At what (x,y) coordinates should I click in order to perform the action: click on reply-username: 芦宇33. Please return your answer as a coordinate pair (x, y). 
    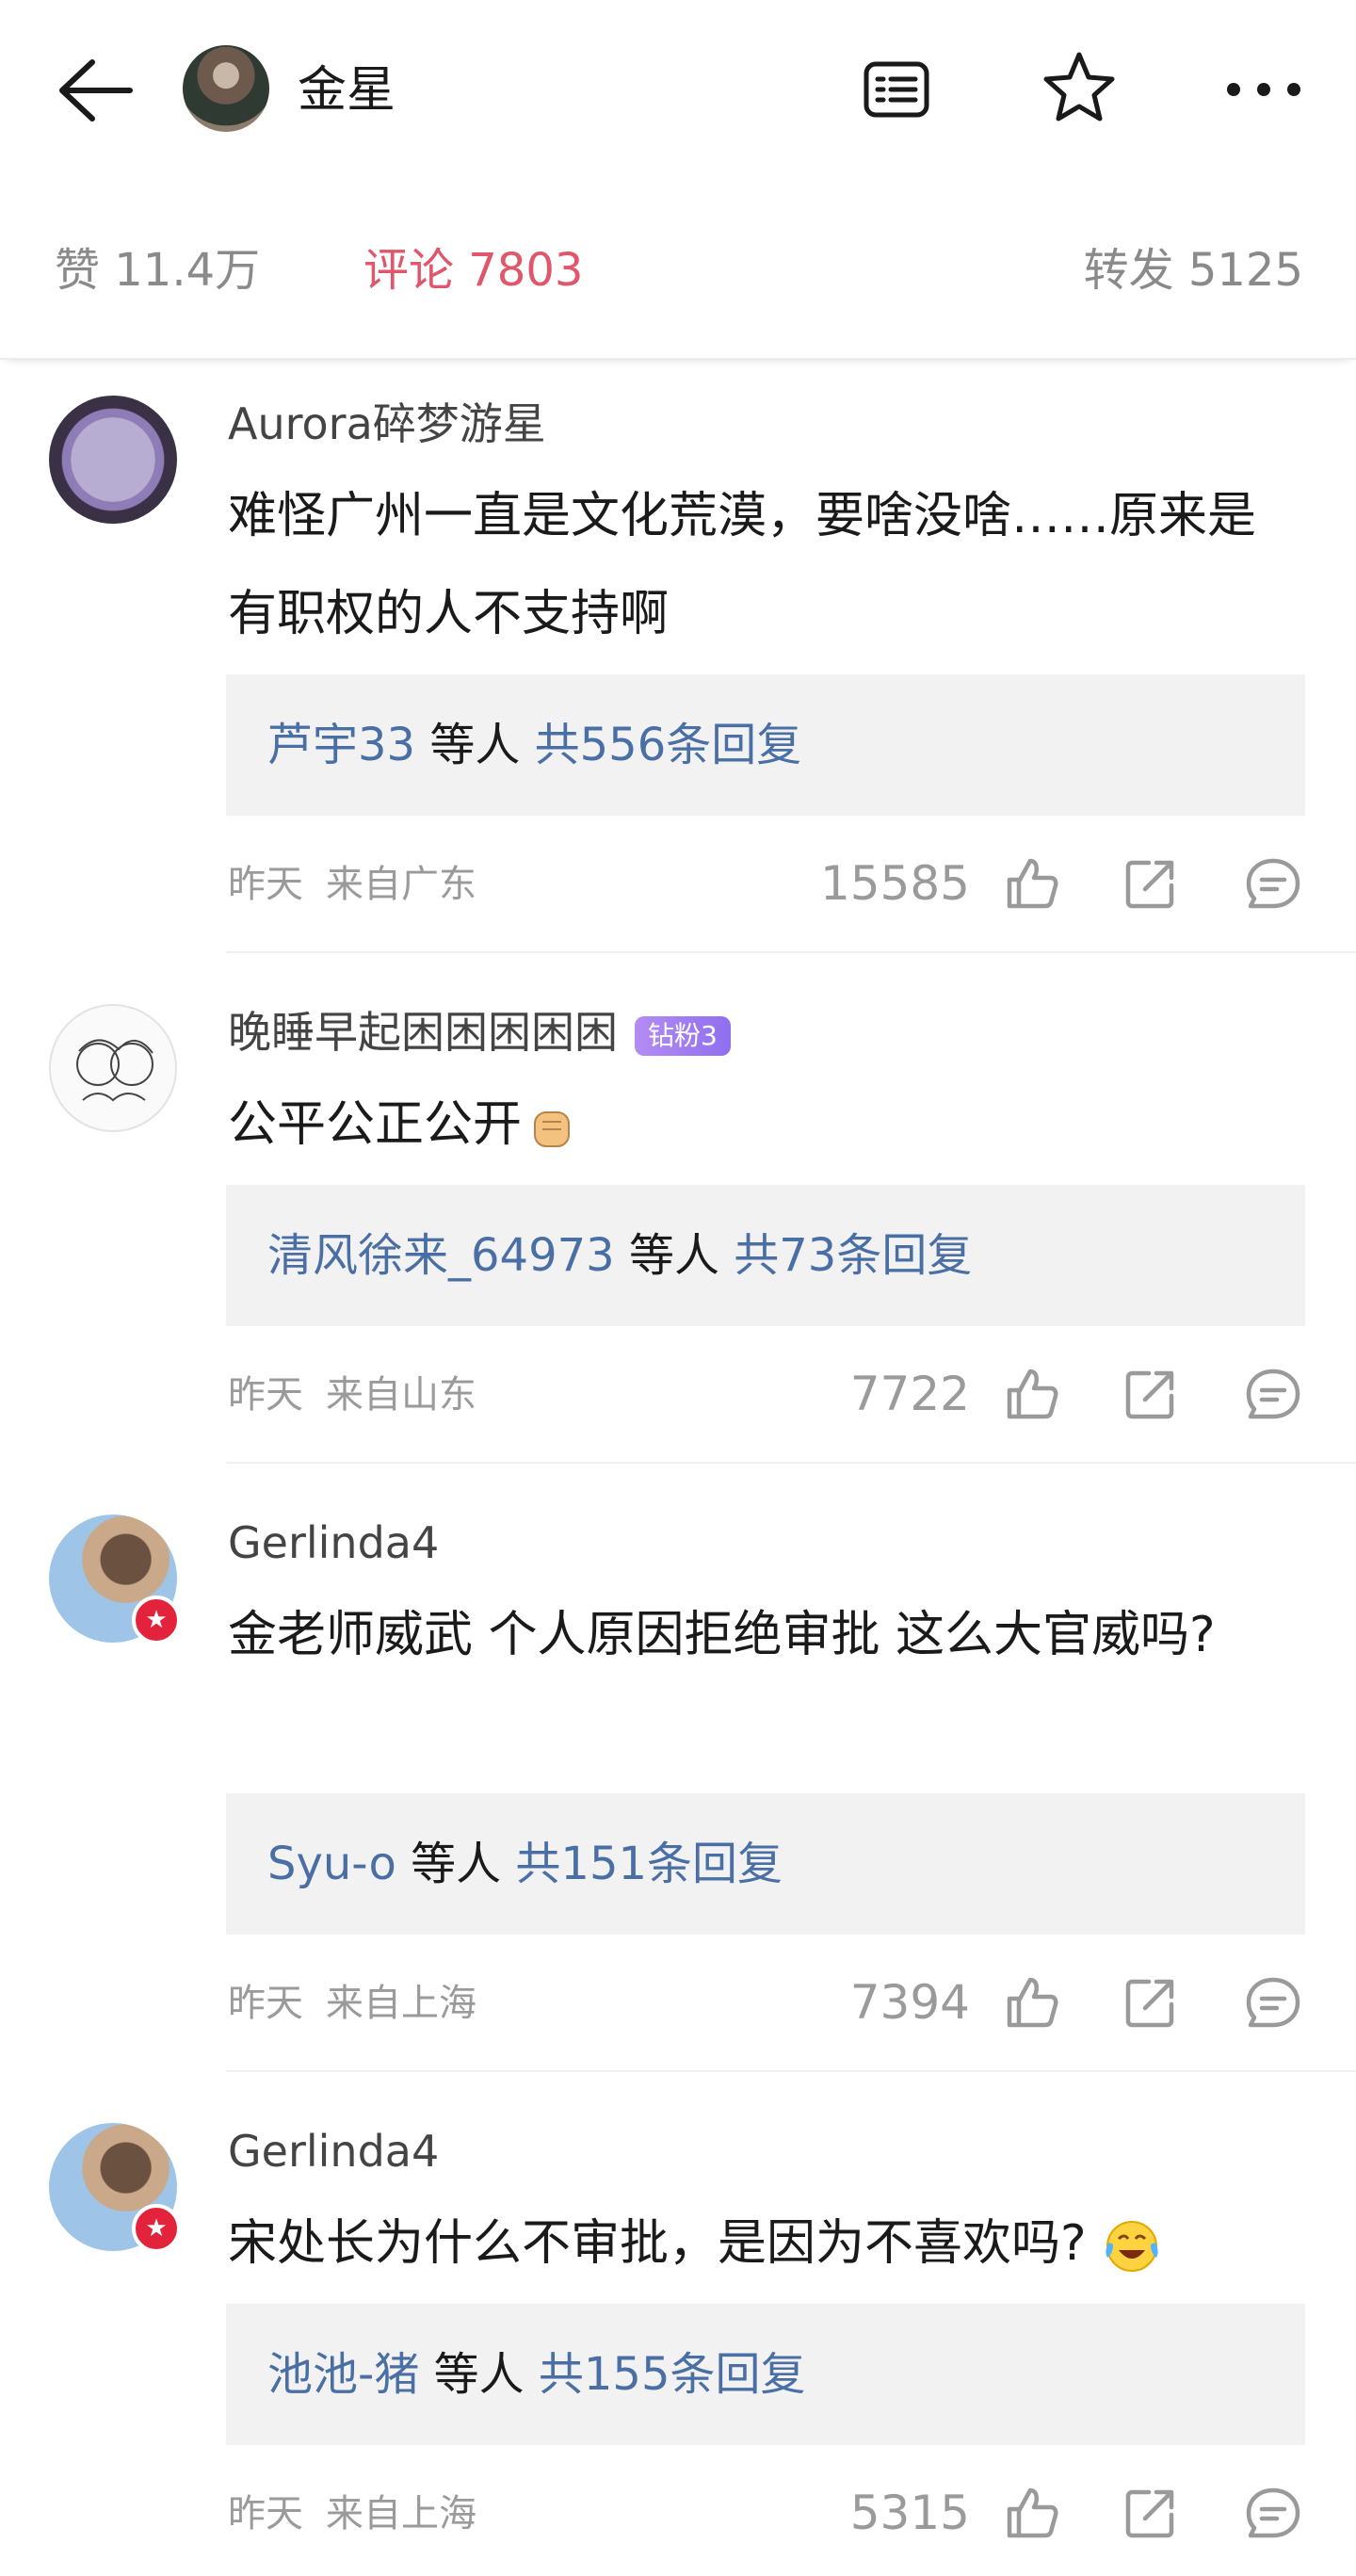
    Looking at the image, I should click on (341, 745).